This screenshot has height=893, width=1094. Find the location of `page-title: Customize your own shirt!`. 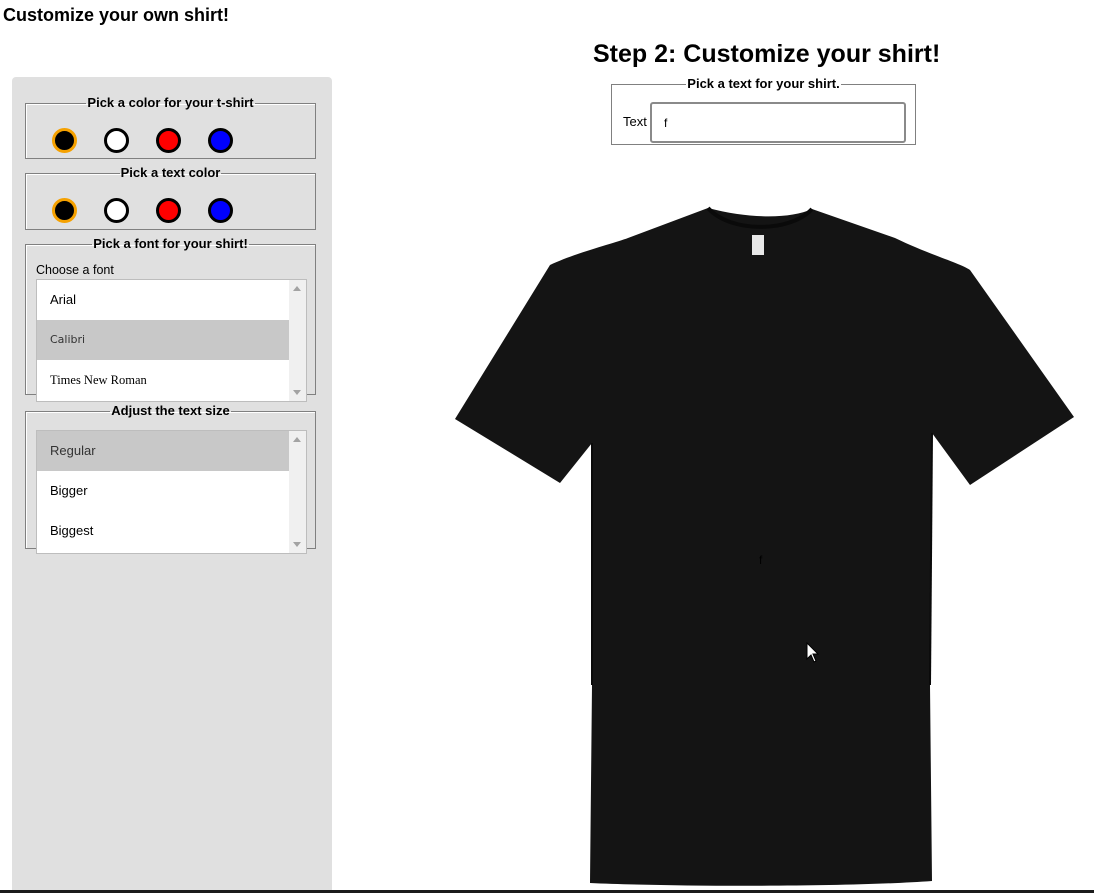

page-title: Customize your own shirt! is located at coordinates (116, 15).